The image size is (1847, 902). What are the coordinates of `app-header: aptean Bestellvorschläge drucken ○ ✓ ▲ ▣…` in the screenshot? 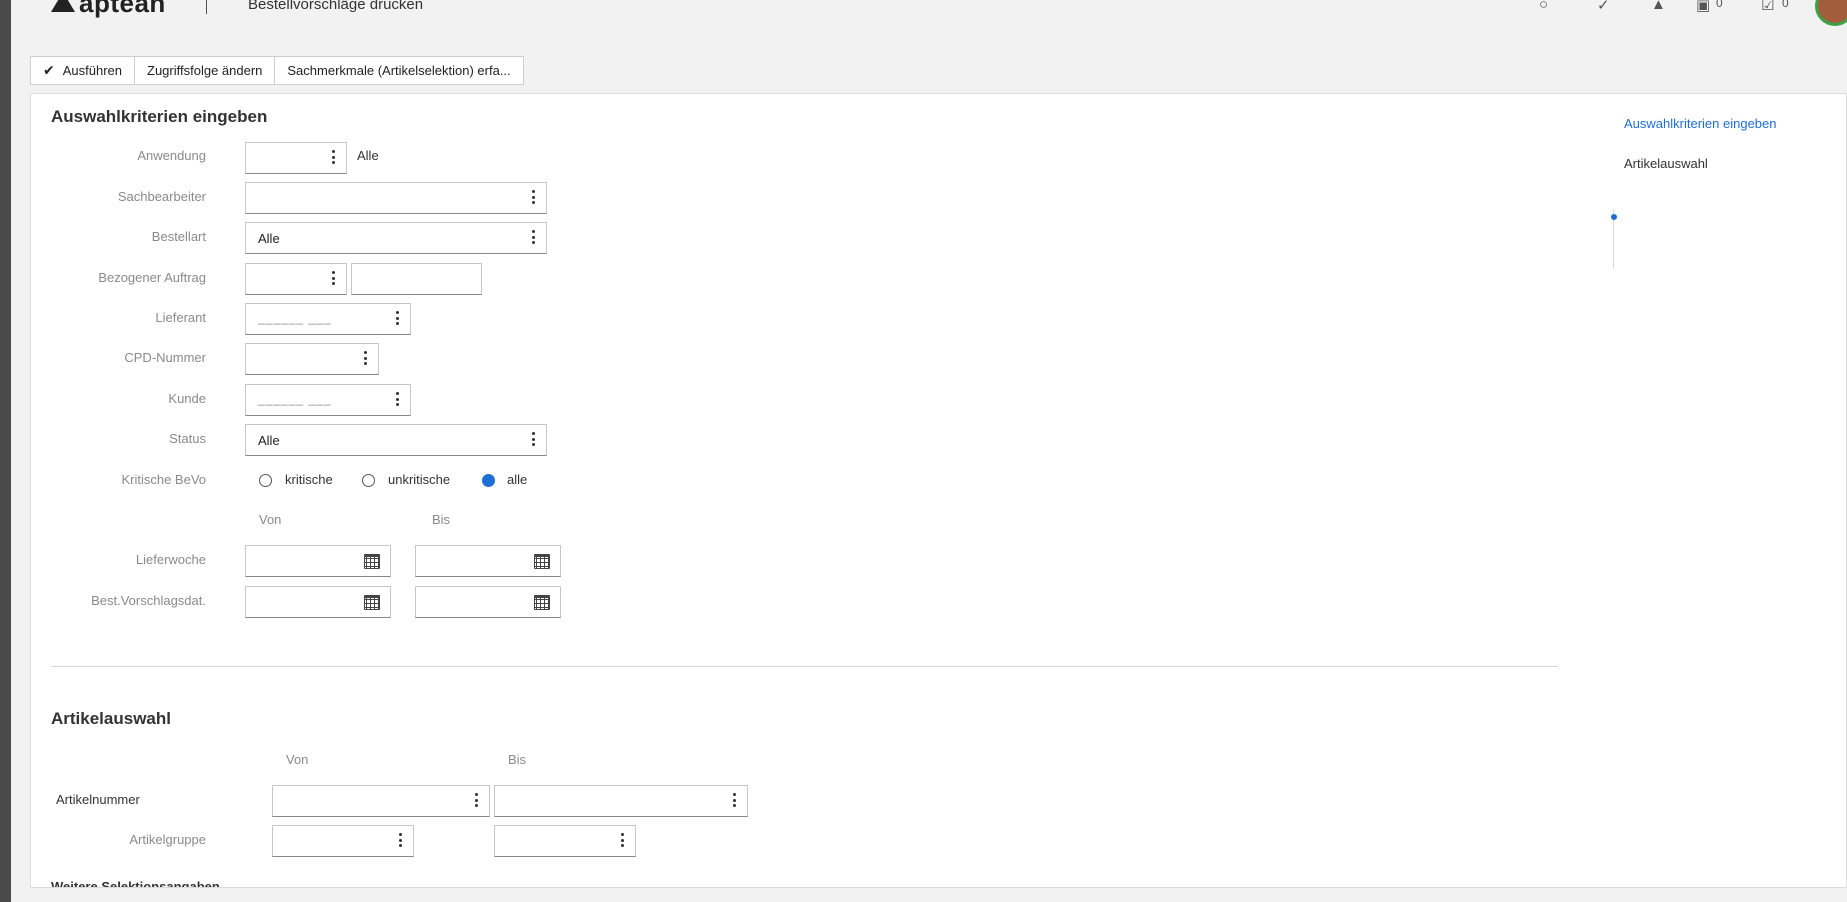 It's located at (929, 20).